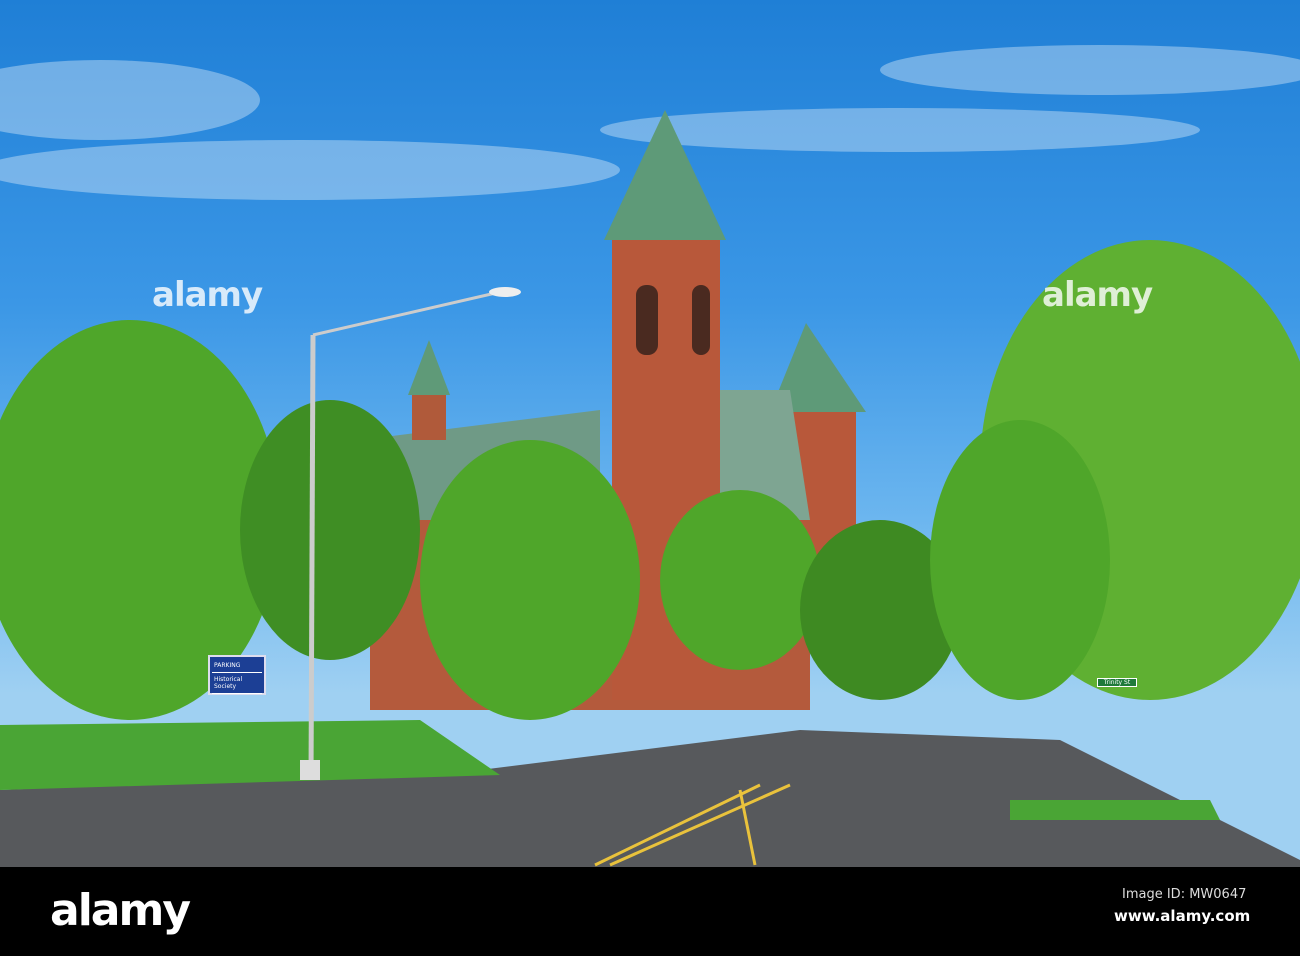 The image size is (1300, 956). I want to click on sign-line-historical-society: Historical Society, so click(237, 683).